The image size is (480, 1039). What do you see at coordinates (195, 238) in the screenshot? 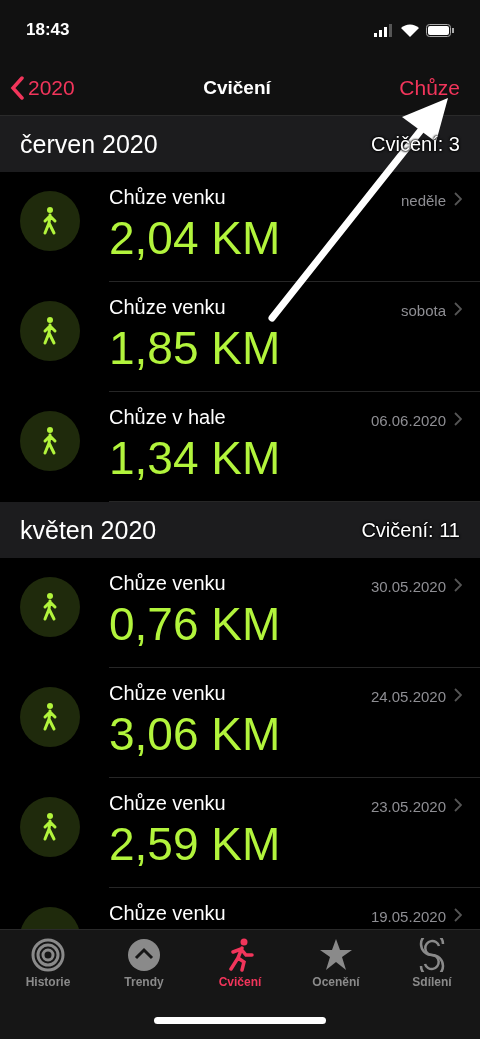
I see `workout-distance: 2,04 KM` at bounding box center [195, 238].